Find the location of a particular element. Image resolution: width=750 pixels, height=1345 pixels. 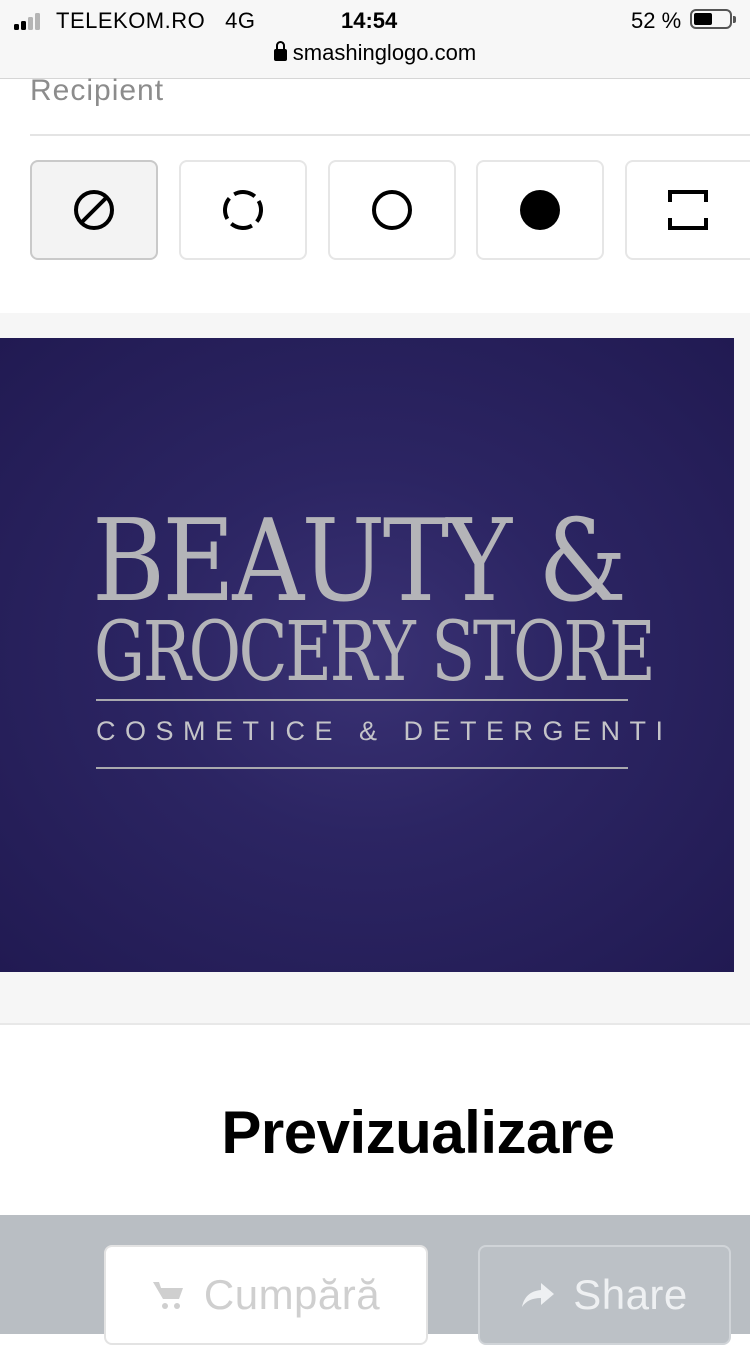

none-slash-icon is located at coordinates (94, 210).